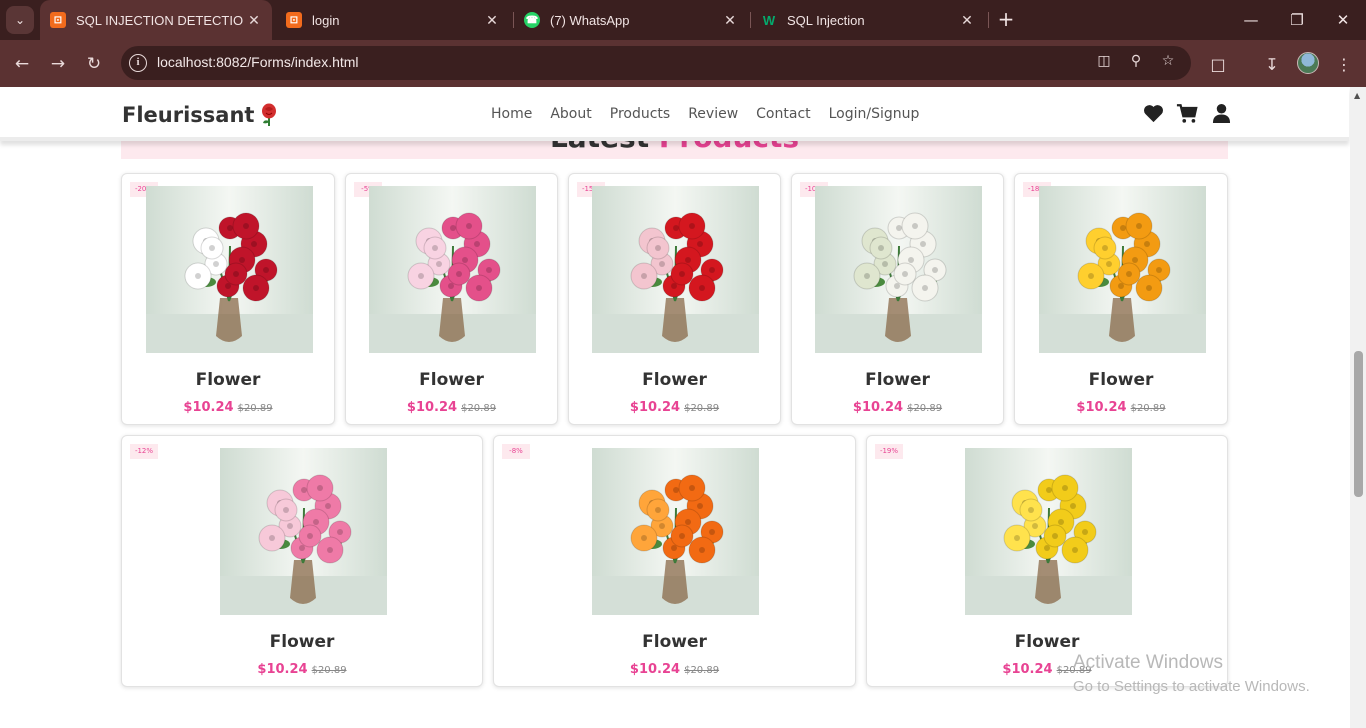  Describe the element at coordinates (58, 64) in the screenshot. I see `forward-button: →` at that location.